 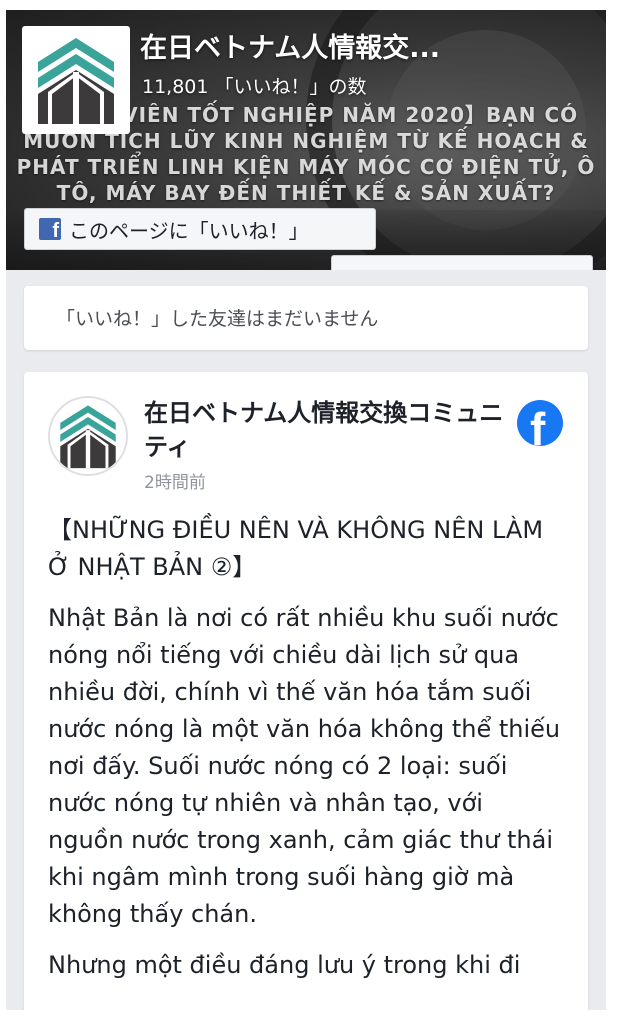 I want to click on post-author-link: 在日ベトナム人情報交換コミュニティ, so click(x=329, y=430).